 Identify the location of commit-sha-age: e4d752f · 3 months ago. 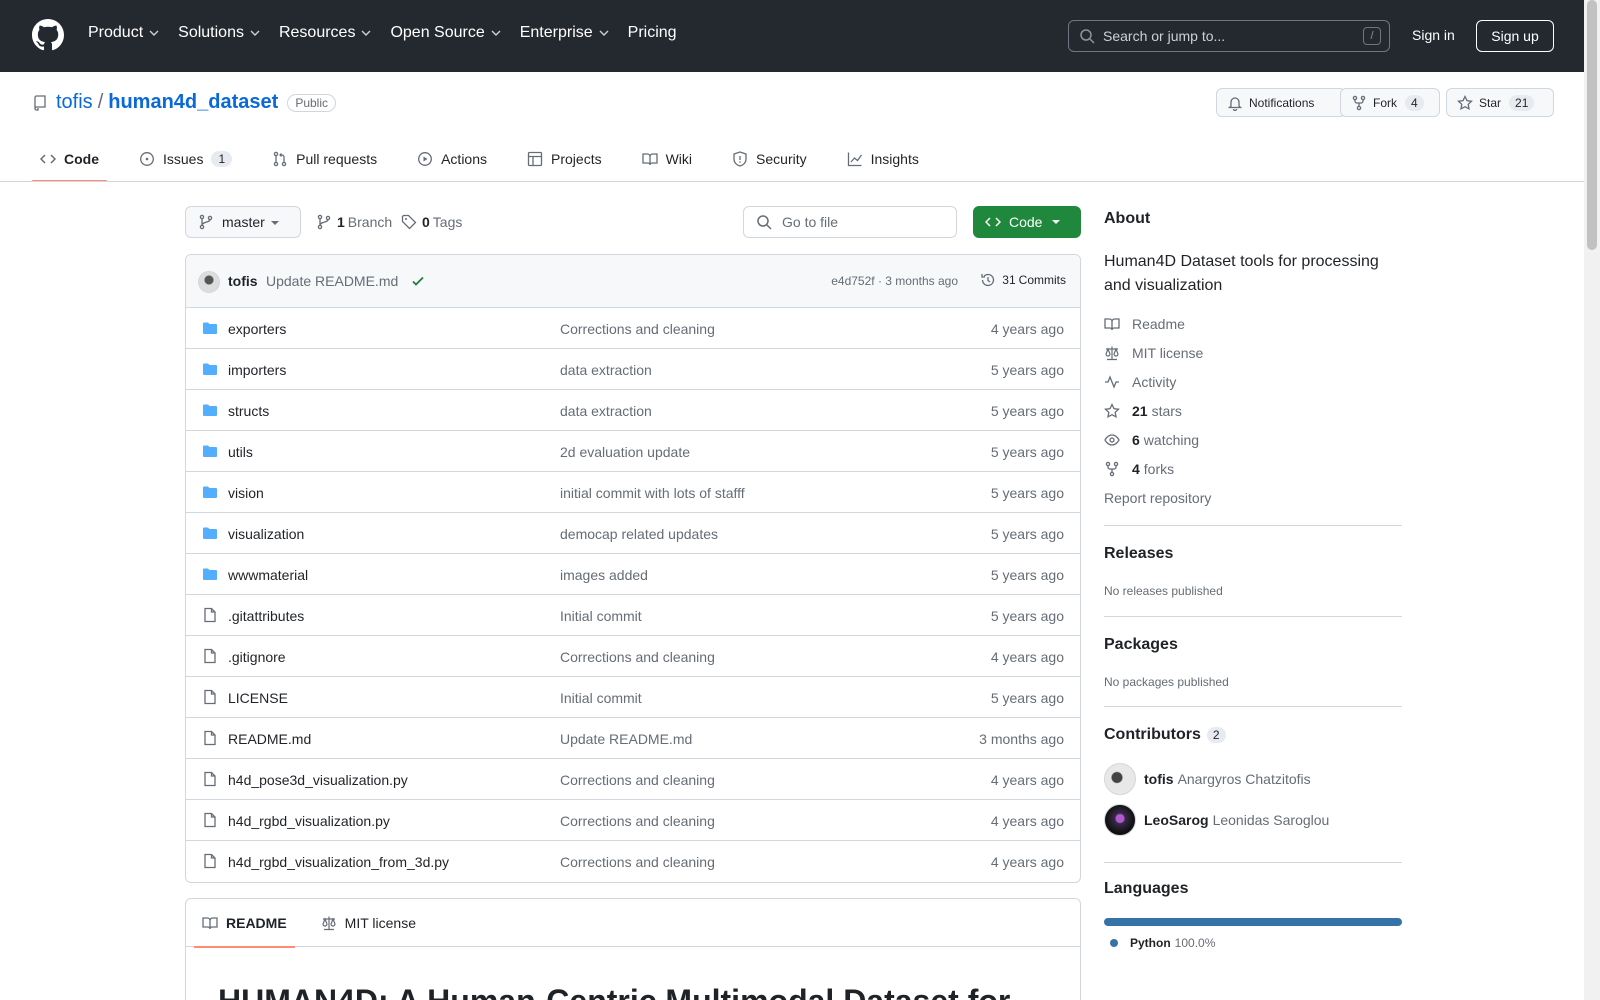
(894, 281).